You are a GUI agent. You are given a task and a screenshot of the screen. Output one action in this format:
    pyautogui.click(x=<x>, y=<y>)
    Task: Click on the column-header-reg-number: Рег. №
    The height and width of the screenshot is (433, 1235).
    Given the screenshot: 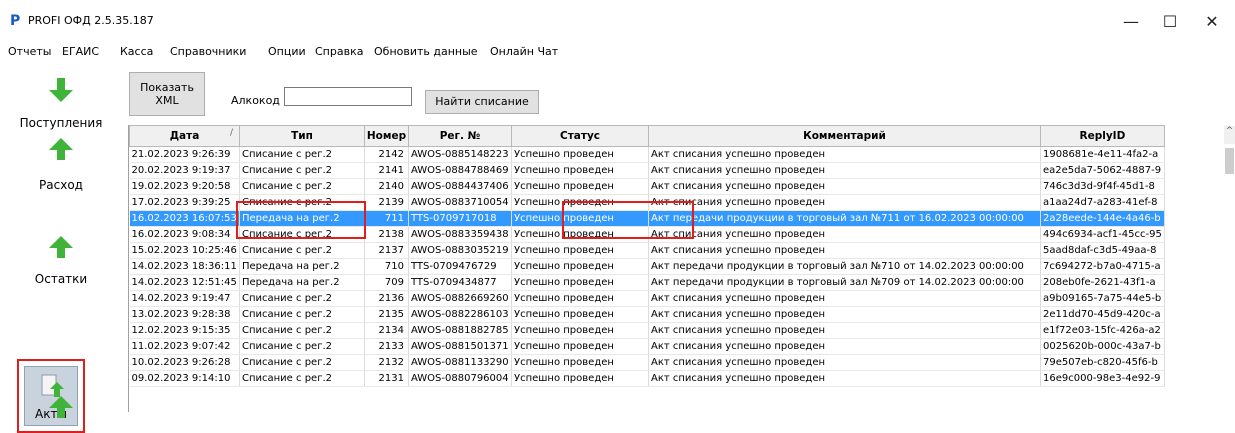 What is the action you would take?
    pyautogui.click(x=460, y=136)
    